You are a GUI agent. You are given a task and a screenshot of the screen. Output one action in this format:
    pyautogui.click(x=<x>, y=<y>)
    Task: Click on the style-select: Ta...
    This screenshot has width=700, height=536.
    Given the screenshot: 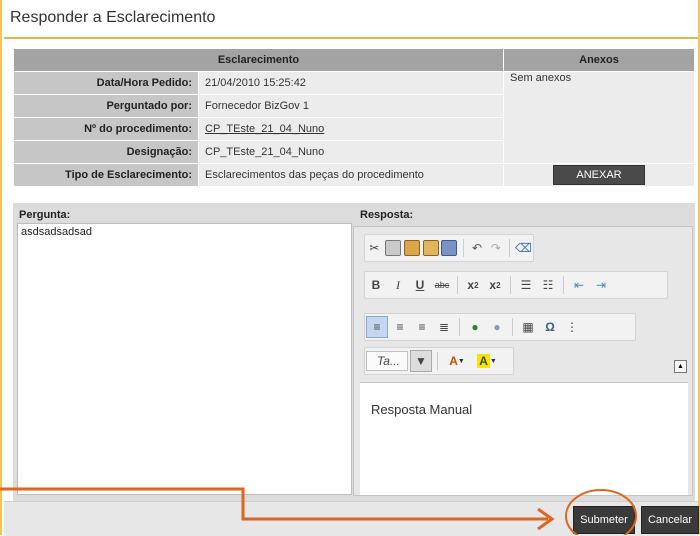 What is the action you would take?
    pyautogui.click(x=387, y=361)
    